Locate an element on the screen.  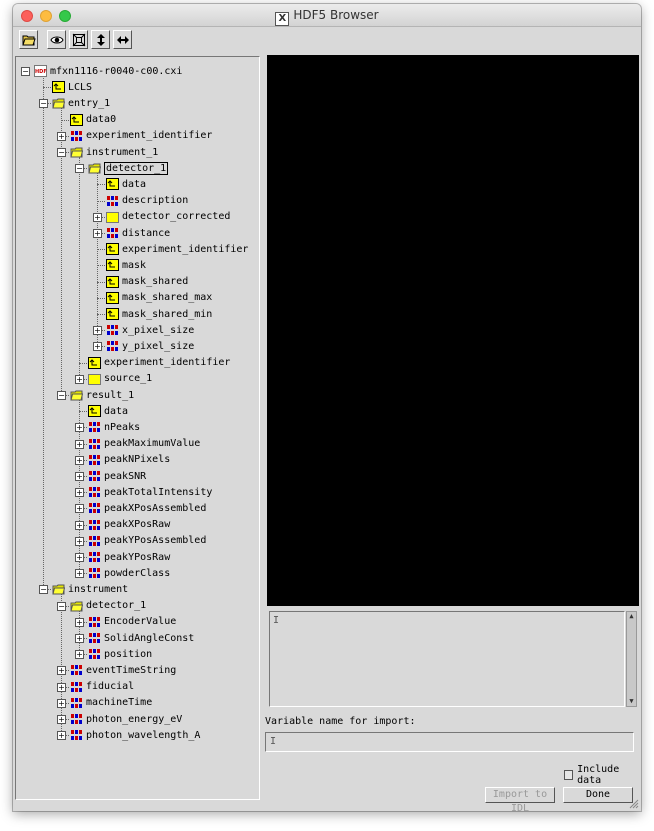
move-horizontal-button is located at coordinates (122, 39).